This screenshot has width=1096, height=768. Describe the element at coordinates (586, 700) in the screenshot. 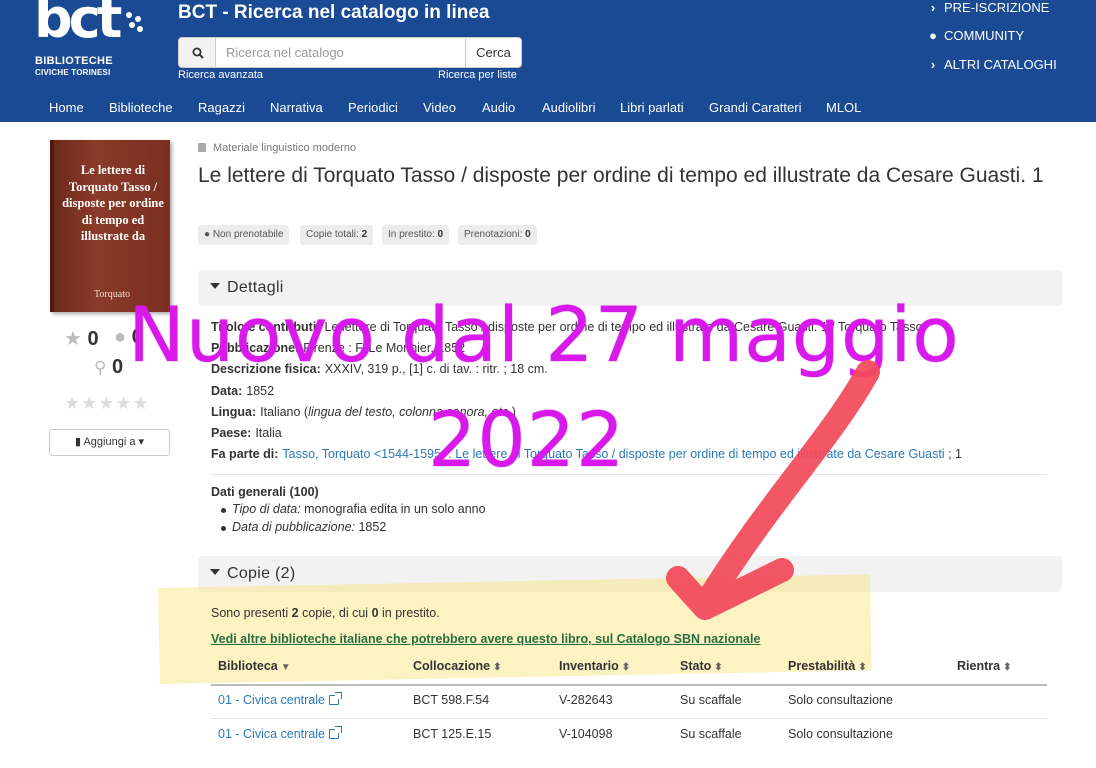

I see `table-cell-inventory: V-282643` at that location.